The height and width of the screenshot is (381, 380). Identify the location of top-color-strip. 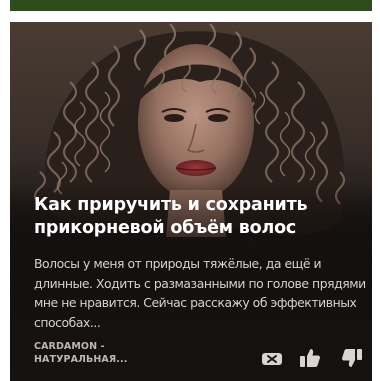
(191, 5).